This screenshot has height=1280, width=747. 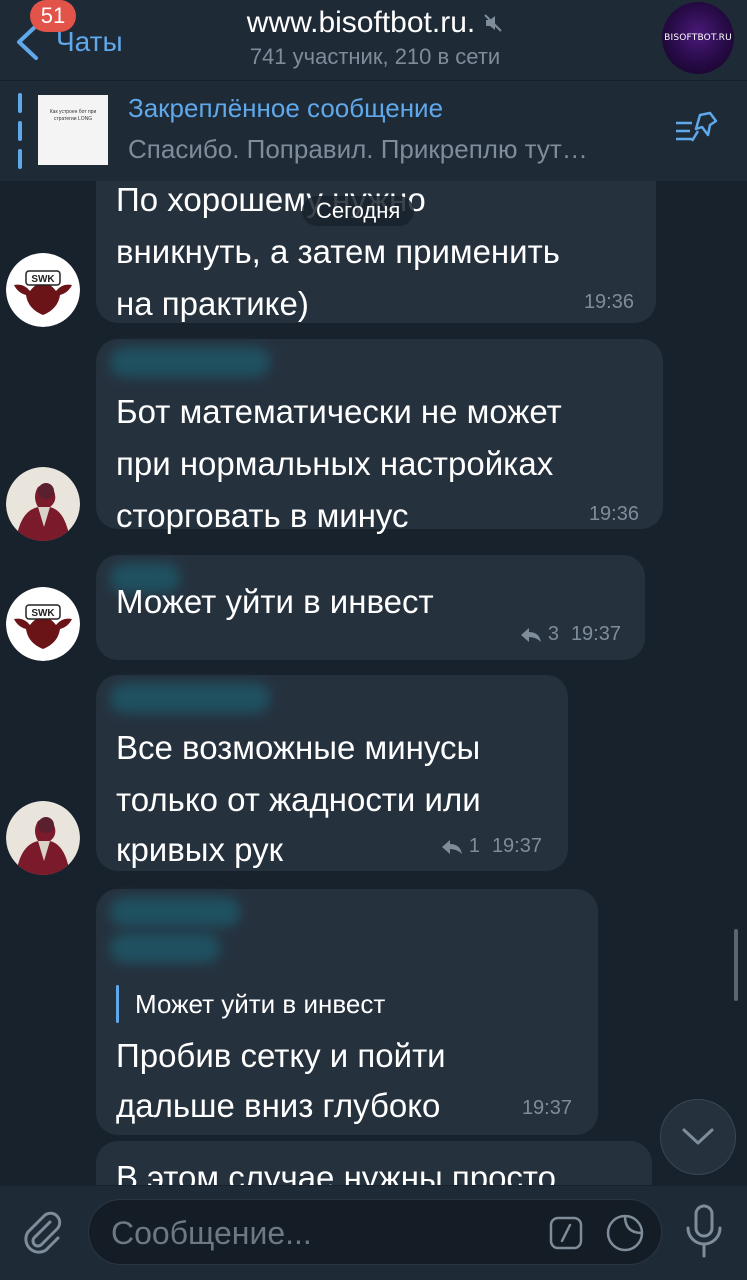 What do you see at coordinates (697, 129) in the screenshot?
I see `pinned-list-icon` at bounding box center [697, 129].